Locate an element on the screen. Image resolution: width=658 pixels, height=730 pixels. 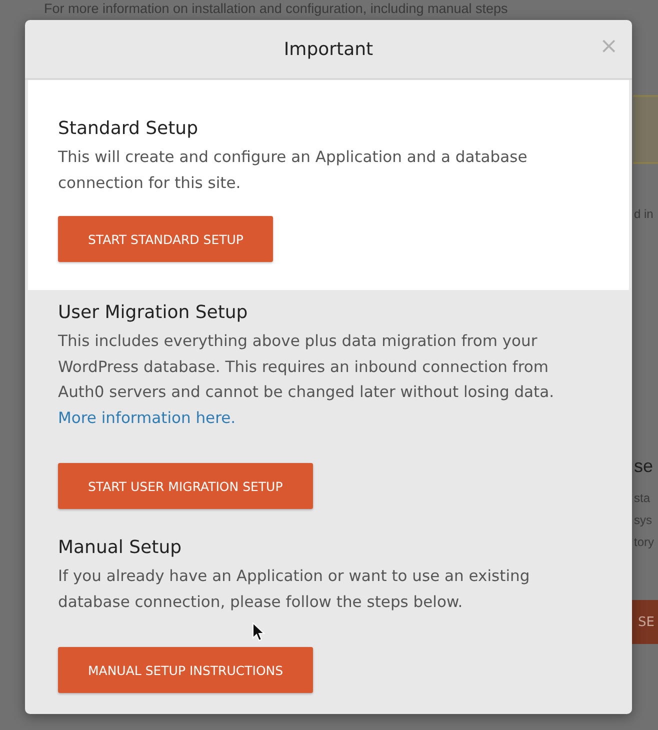
info-link: More information here. is located at coordinates (147, 417).